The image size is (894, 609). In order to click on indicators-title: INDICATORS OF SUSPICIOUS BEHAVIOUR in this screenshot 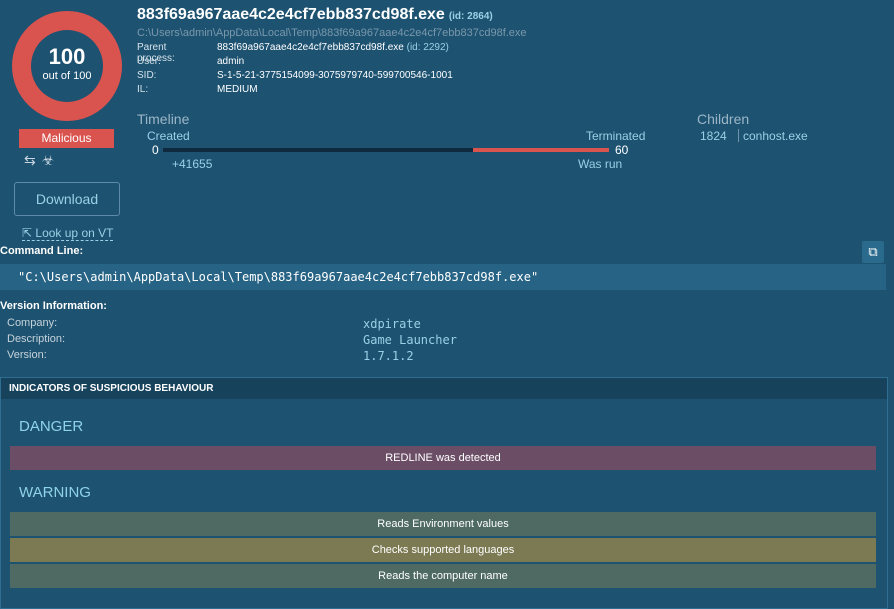, I will do `click(111, 388)`.